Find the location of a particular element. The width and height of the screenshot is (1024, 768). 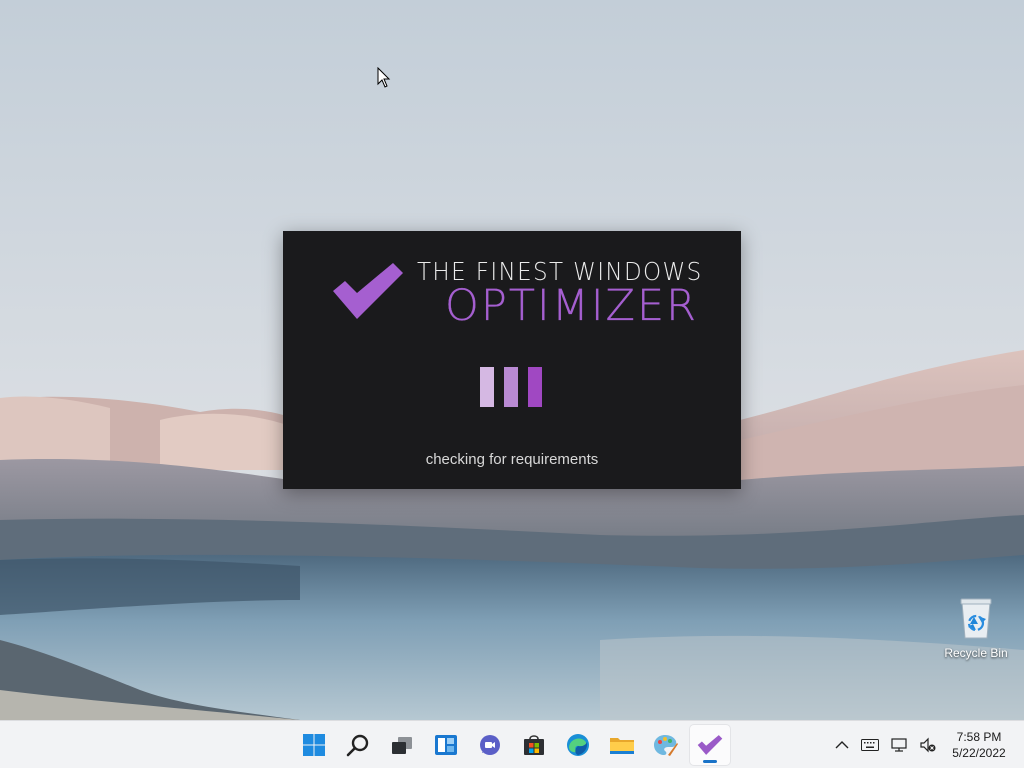

volume-button is located at coordinates (928, 745).